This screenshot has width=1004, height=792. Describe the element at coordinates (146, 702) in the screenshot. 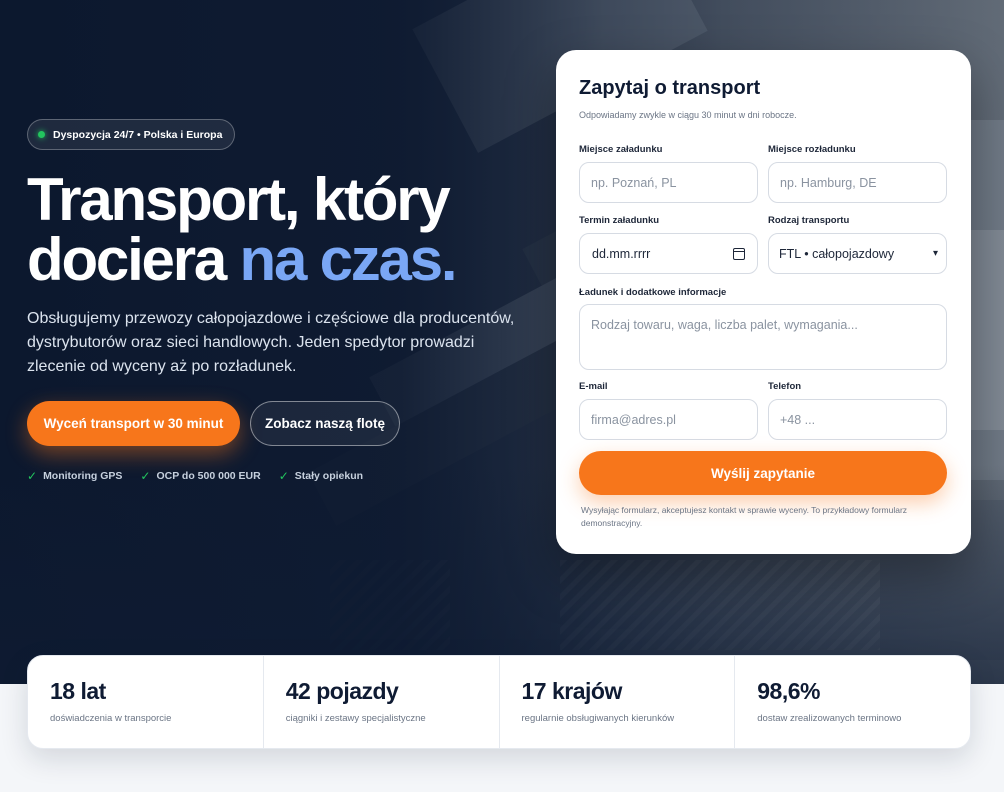

I see `stat-item: 18 lat doświadczenia w transporcie` at that location.